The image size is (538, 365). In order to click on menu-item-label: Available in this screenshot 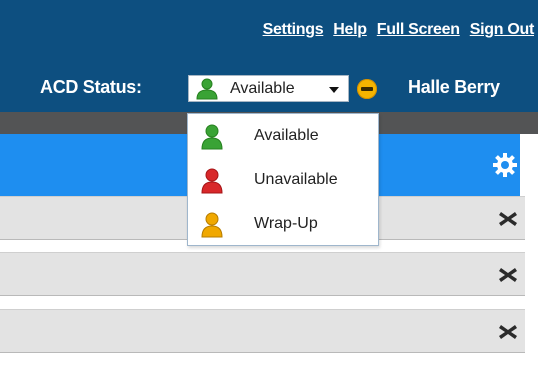, I will do `click(286, 135)`.